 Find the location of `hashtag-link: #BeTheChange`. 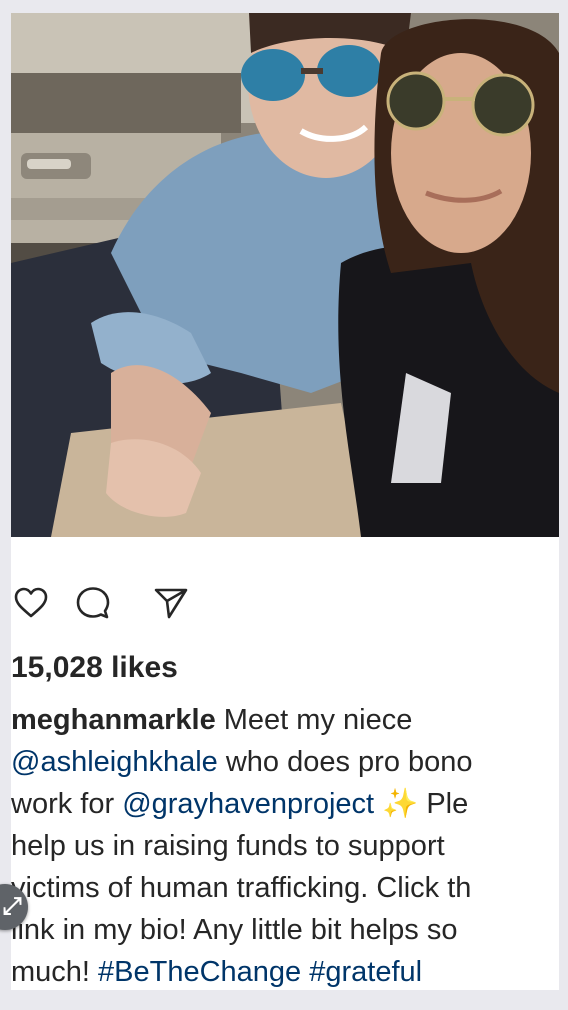

hashtag-link: #BeTheChange is located at coordinates (199, 972).